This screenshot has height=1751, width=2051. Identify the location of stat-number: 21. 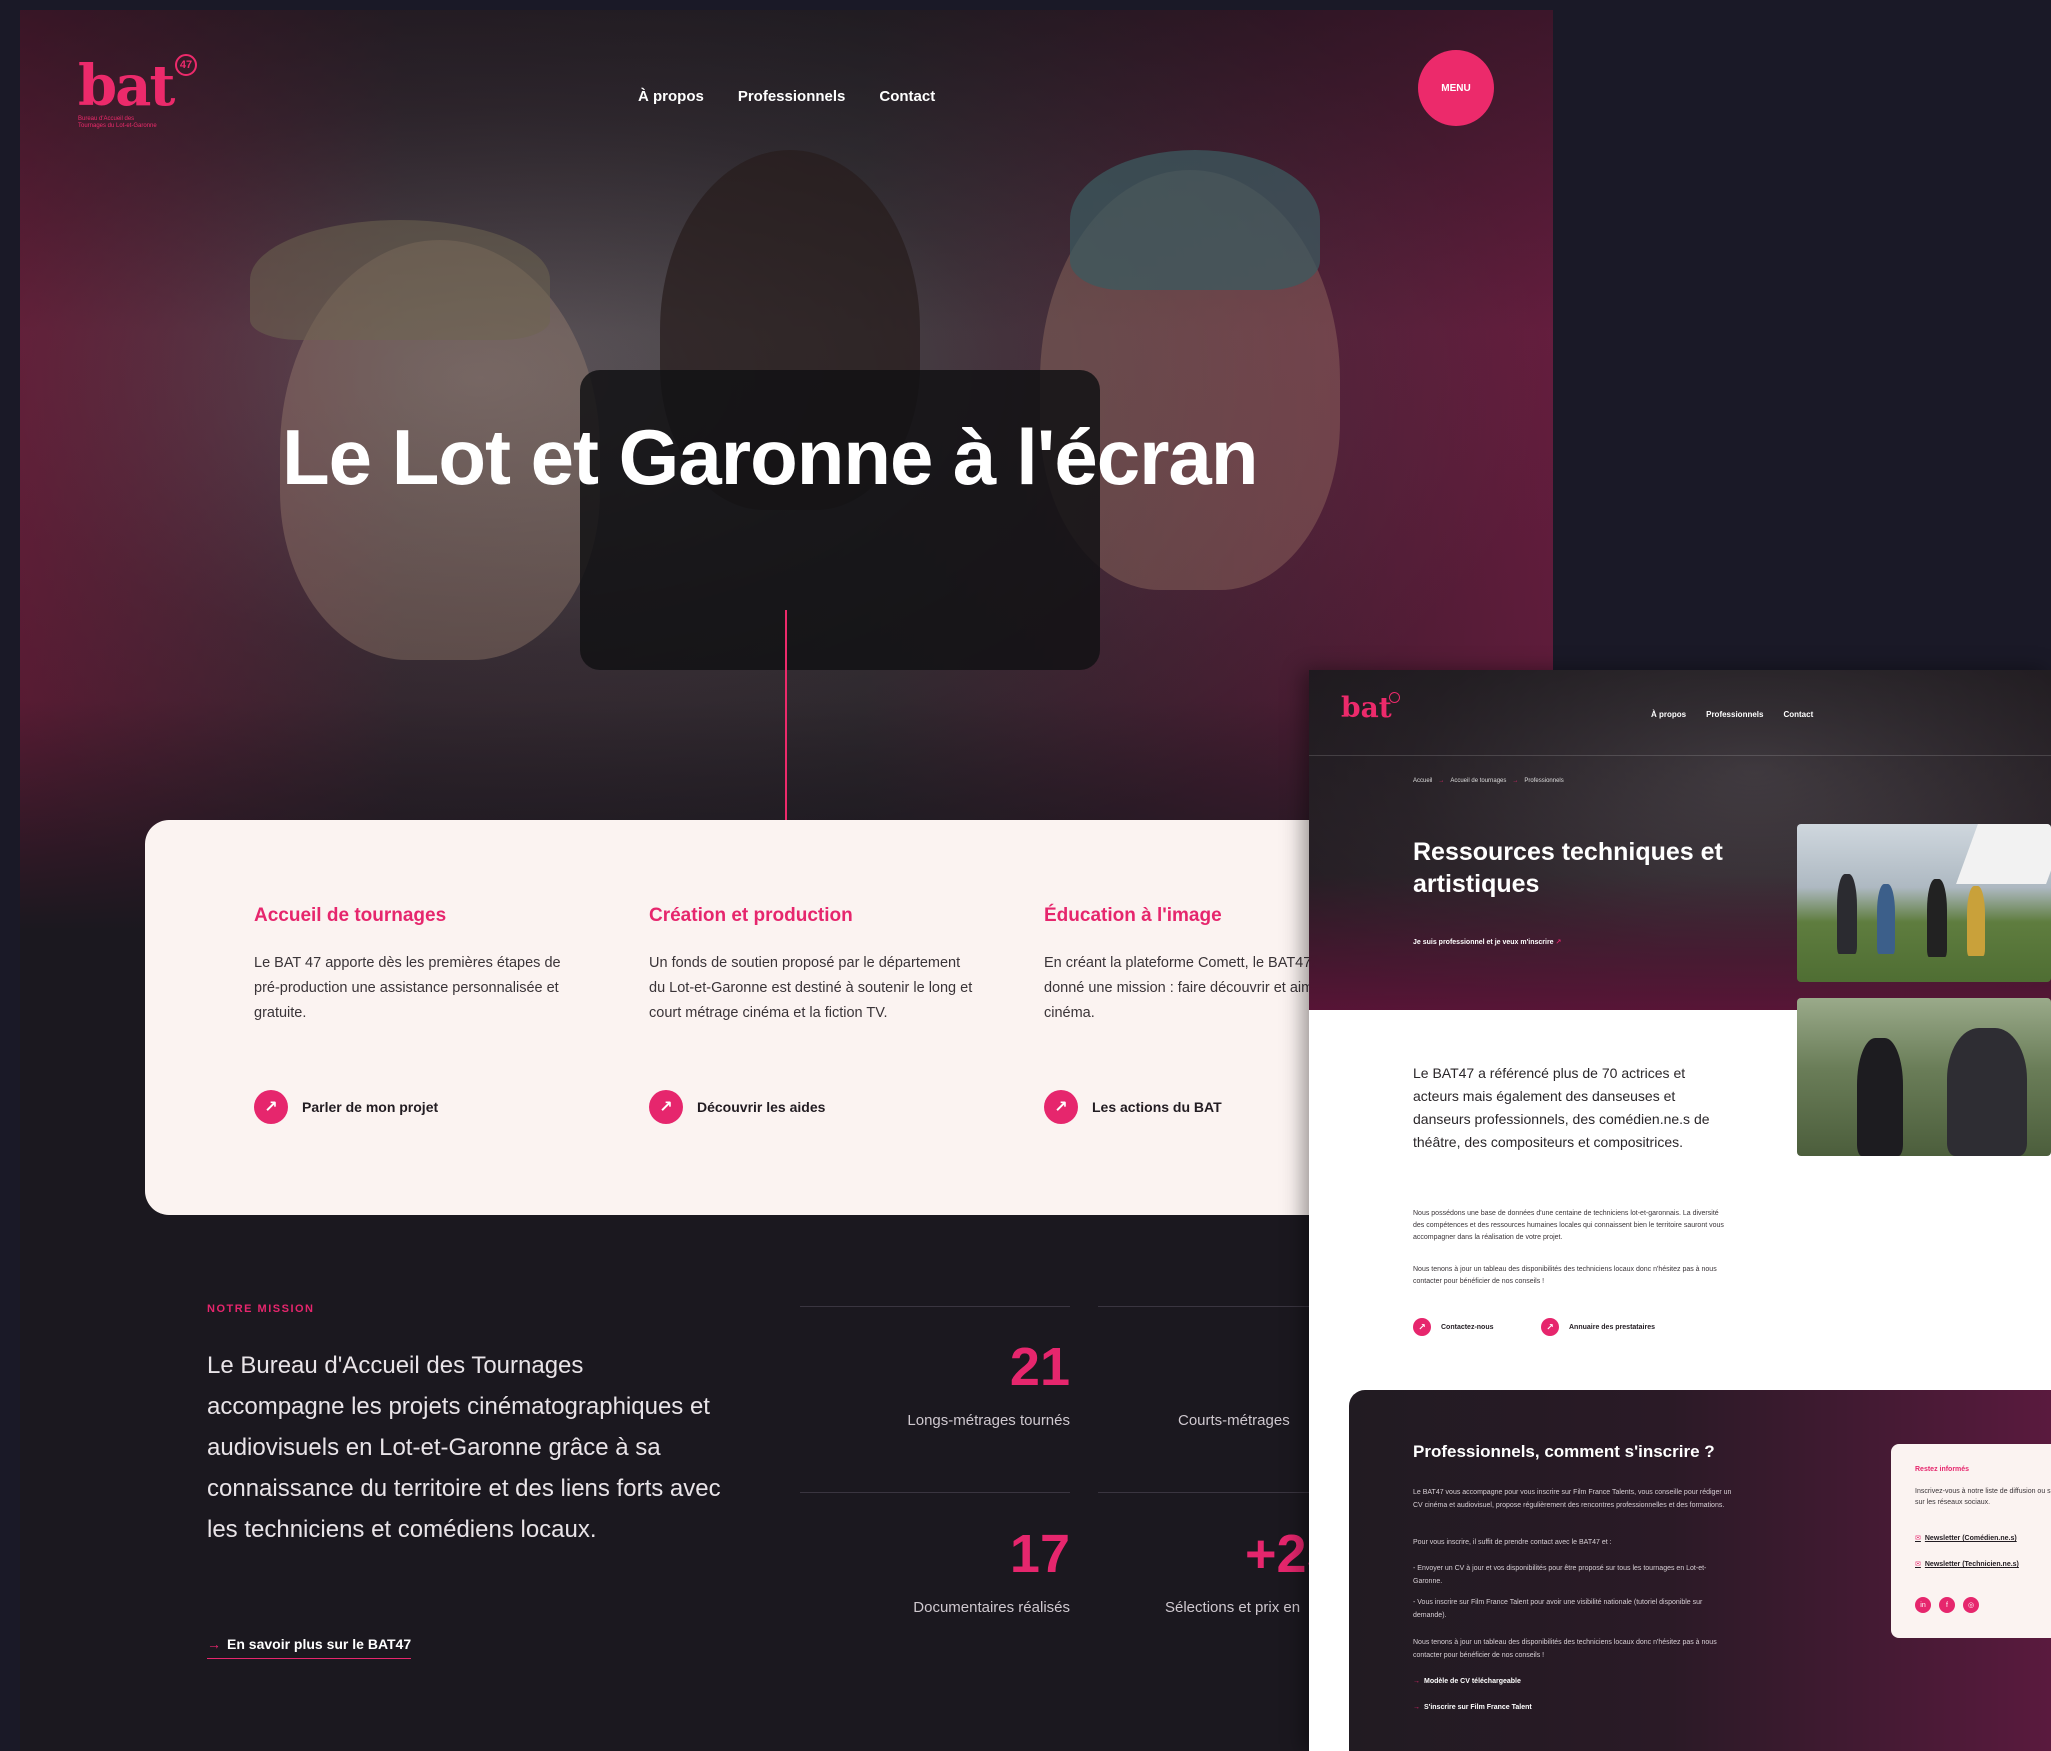
(1039, 1367).